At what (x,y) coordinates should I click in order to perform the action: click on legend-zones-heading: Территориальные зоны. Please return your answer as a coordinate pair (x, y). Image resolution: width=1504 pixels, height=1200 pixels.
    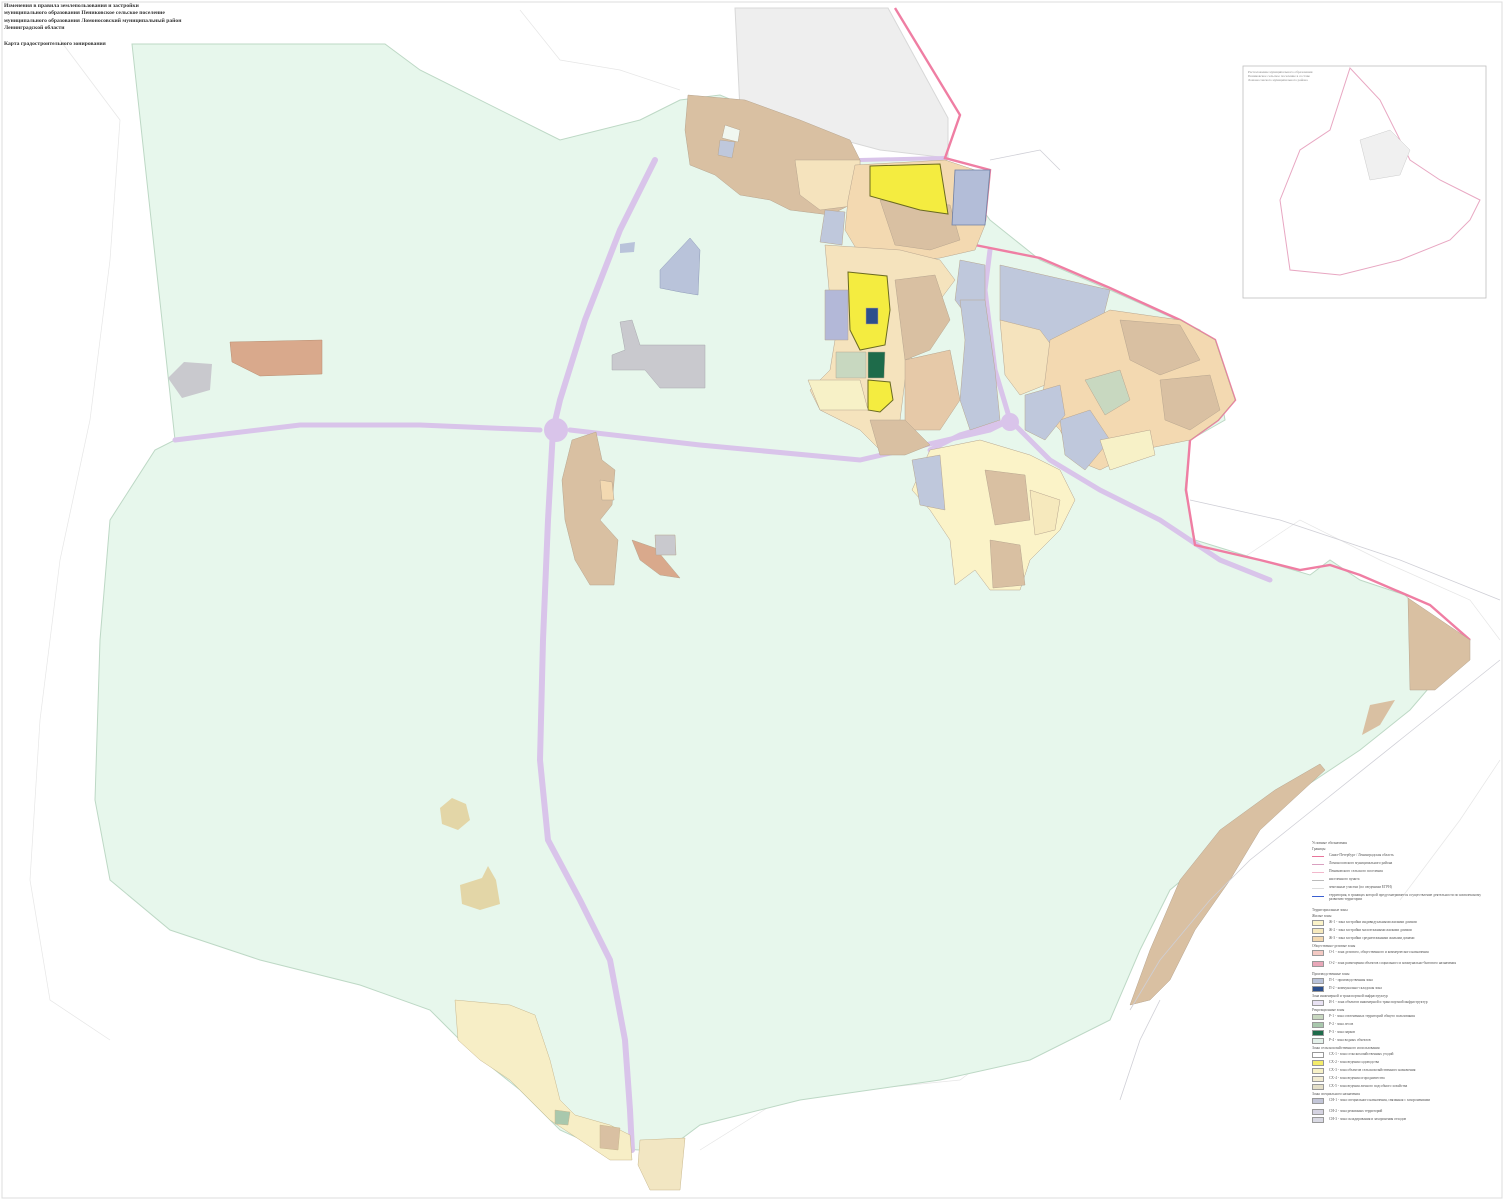
    Looking at the image, I should click on (1330, 910).